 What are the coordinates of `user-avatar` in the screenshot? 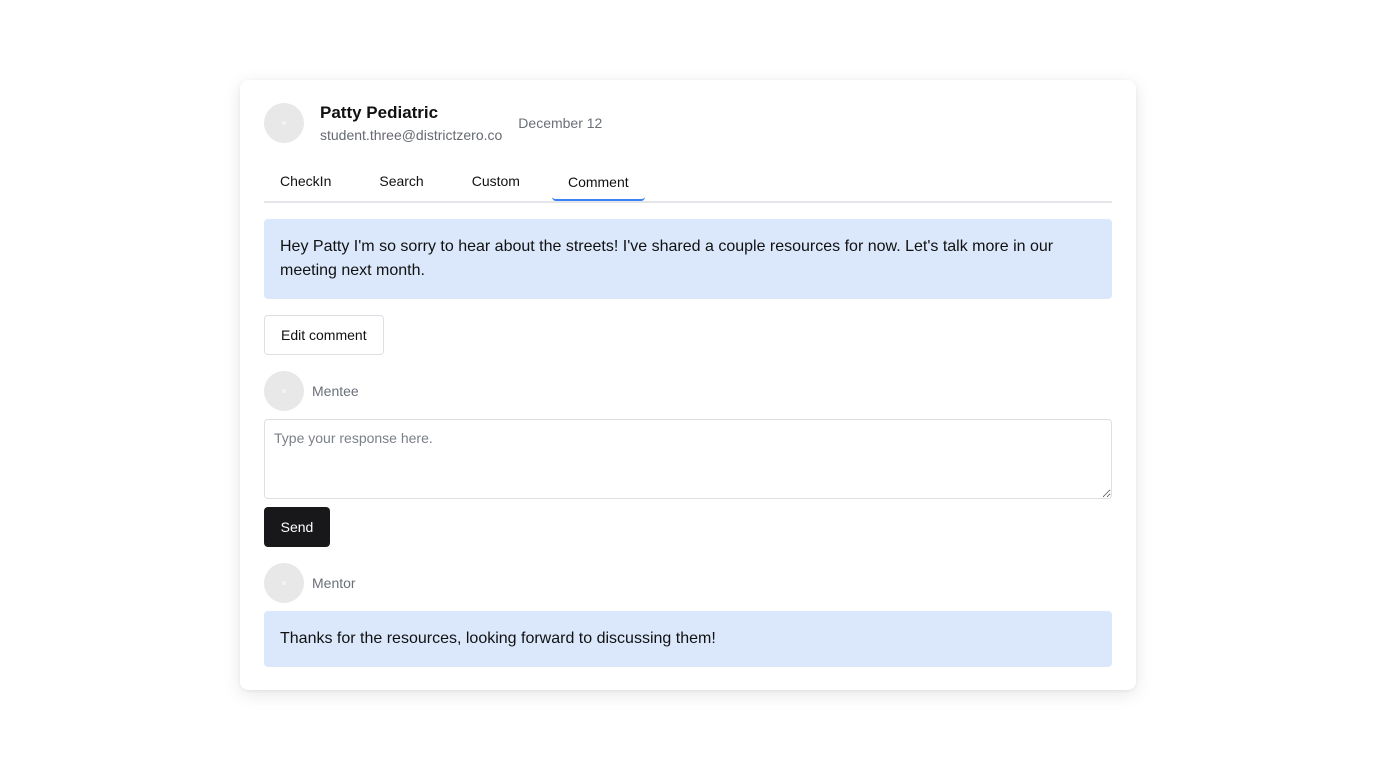 It's located at (284, 123).